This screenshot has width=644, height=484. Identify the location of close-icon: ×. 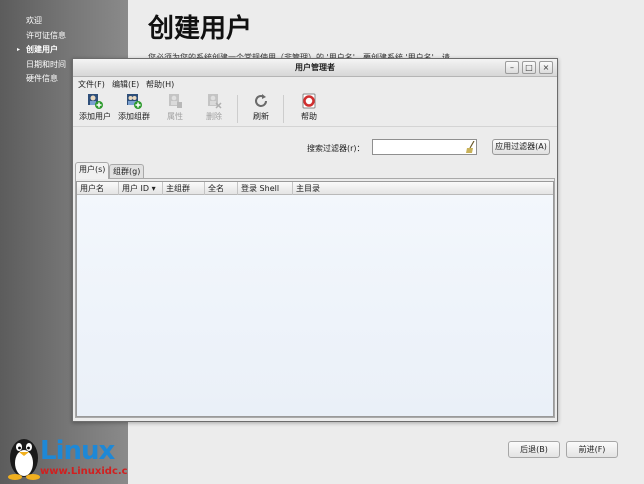
(546, 67).